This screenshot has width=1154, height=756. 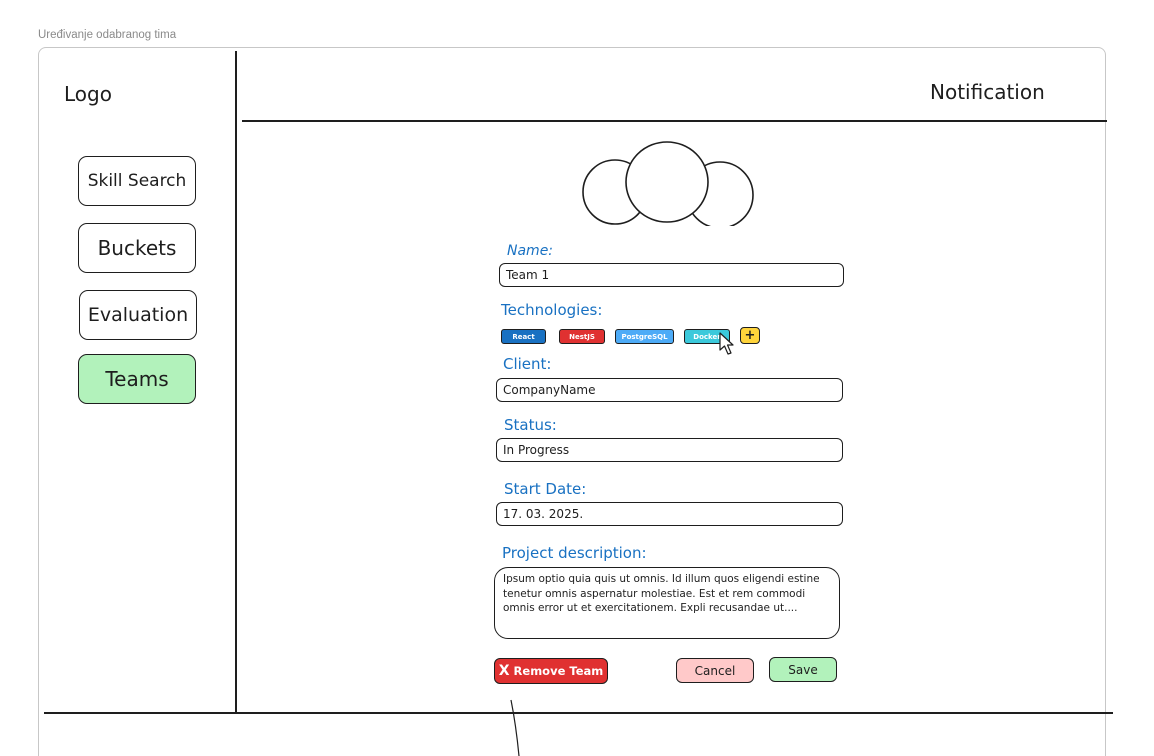 I want to click on start-date-field: 17. 03. 2025., so click(x=669, y=514).